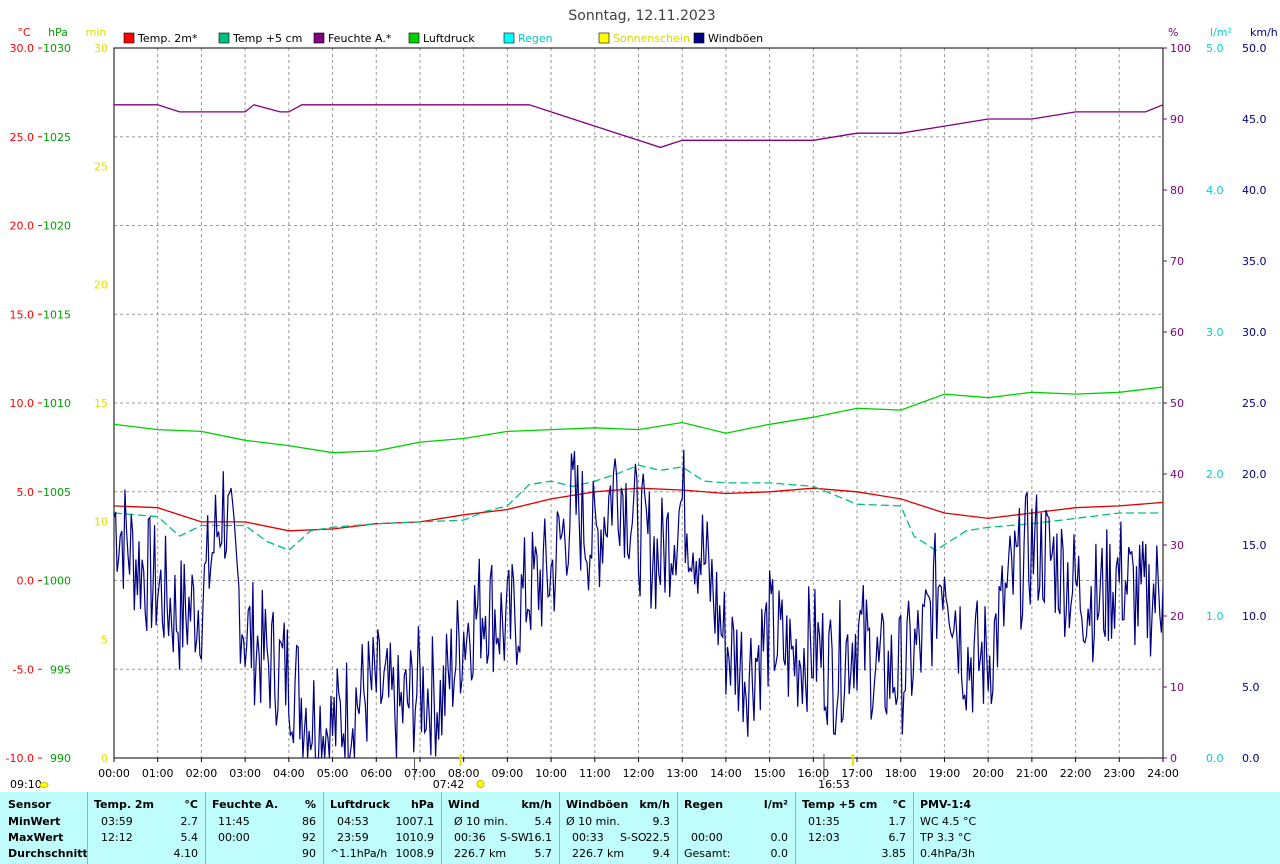 Image resolution: width=1280 pixels, height=864 pixels. I want to click on axis-tick-label: 50.0, so click(1254, 48).